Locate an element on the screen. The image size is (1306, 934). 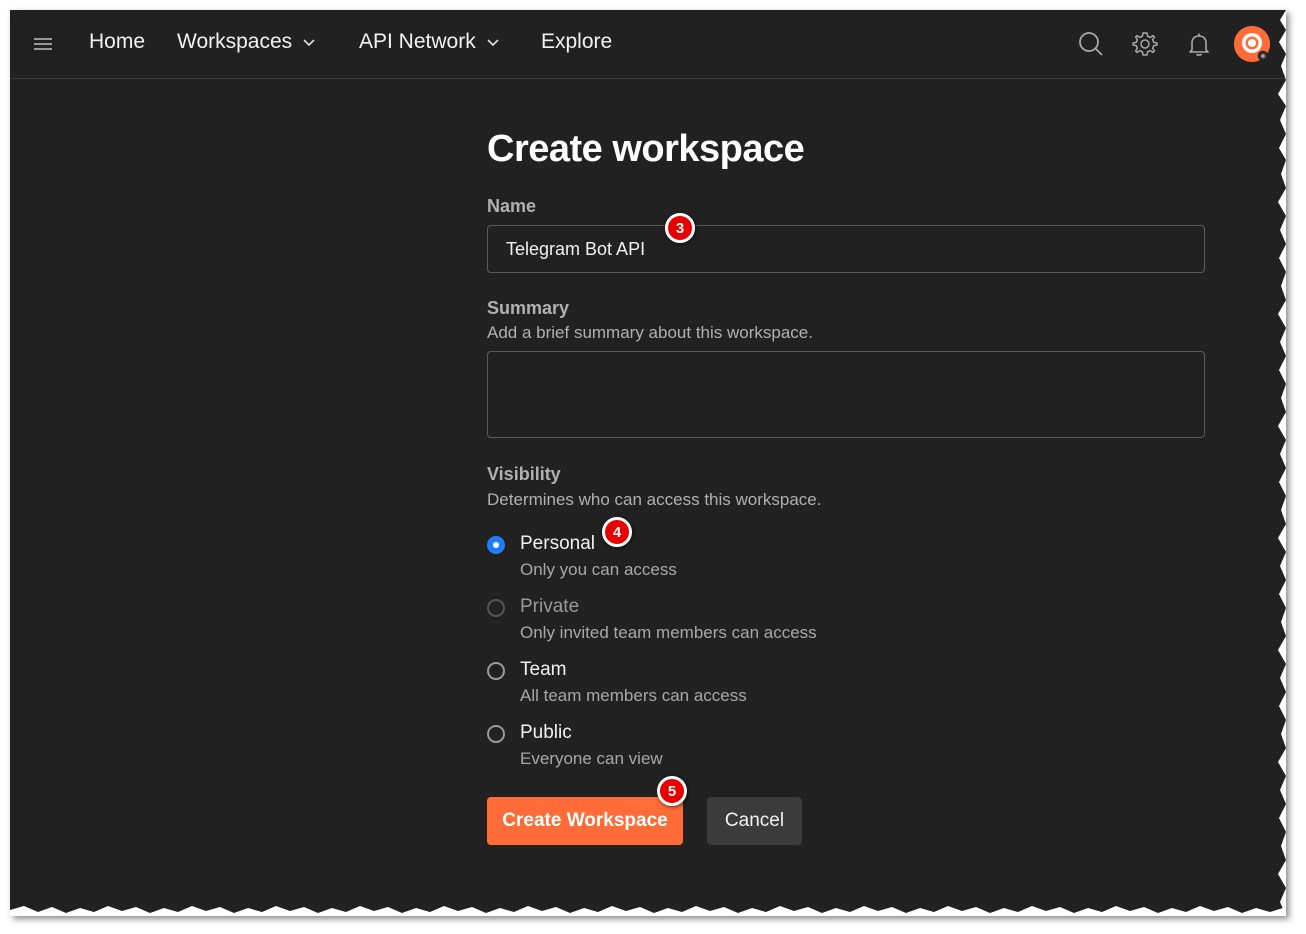
step-callout-5: 5 is located at coordinates (672, 791).